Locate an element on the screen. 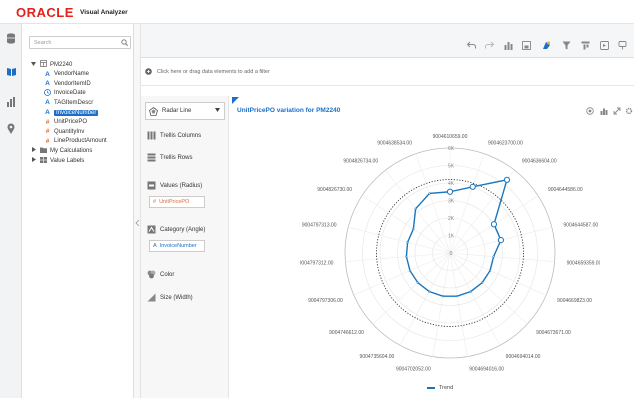 The height and width of the screenshot is (398, 634). tree-item-label: VendorItemID is located at coordinates (72, 83).